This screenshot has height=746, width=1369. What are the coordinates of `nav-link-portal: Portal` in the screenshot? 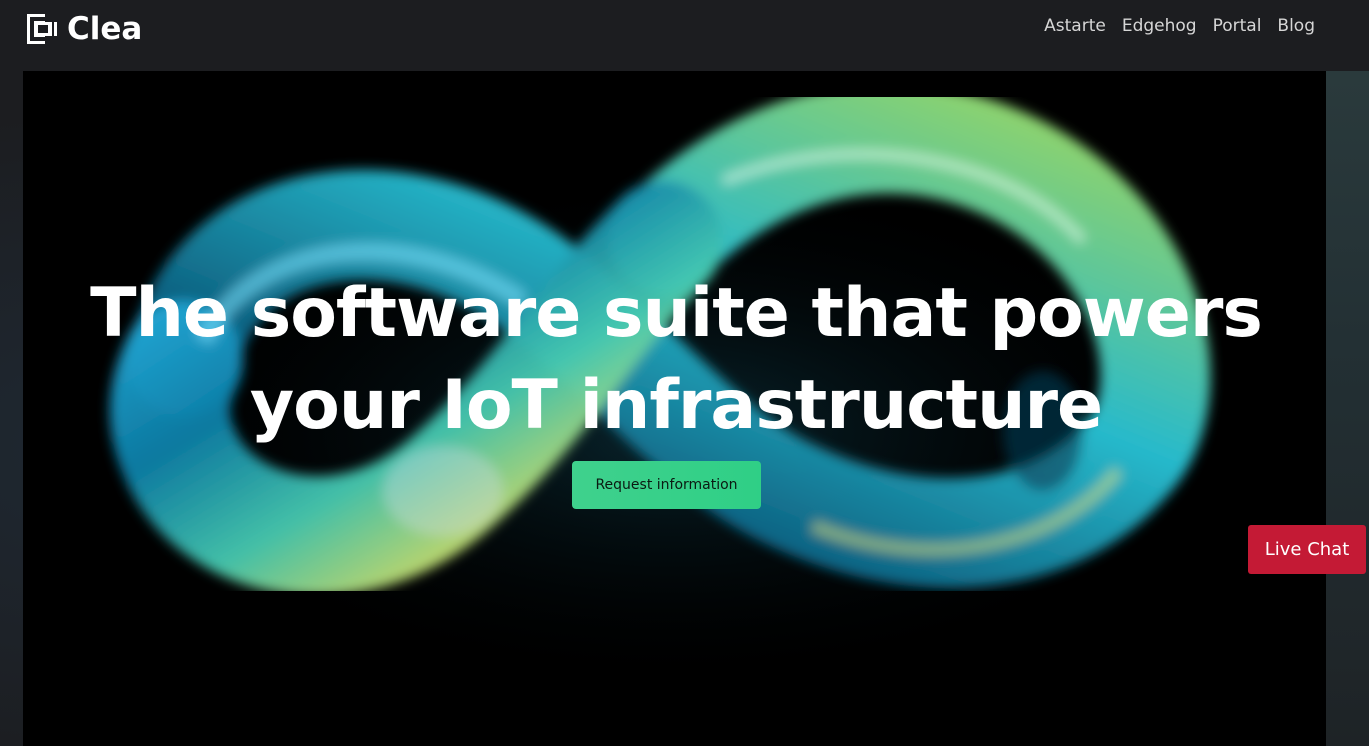 It's located at (1237, 26).